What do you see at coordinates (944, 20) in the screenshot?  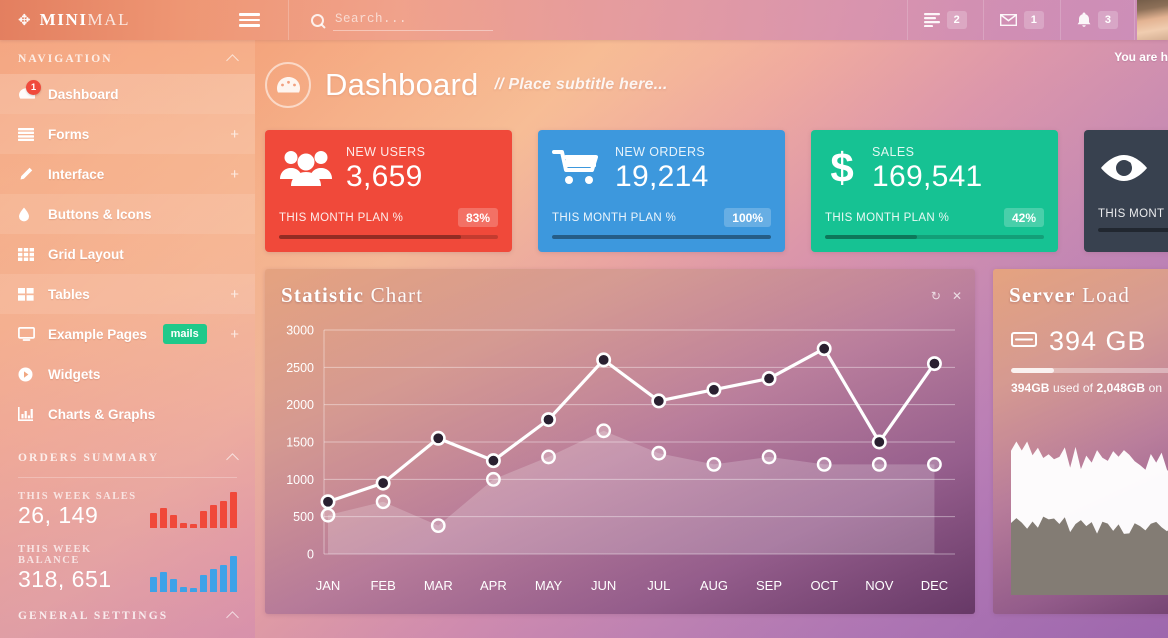 I see `tasks-button: 2` at bounding box center [944, 20].